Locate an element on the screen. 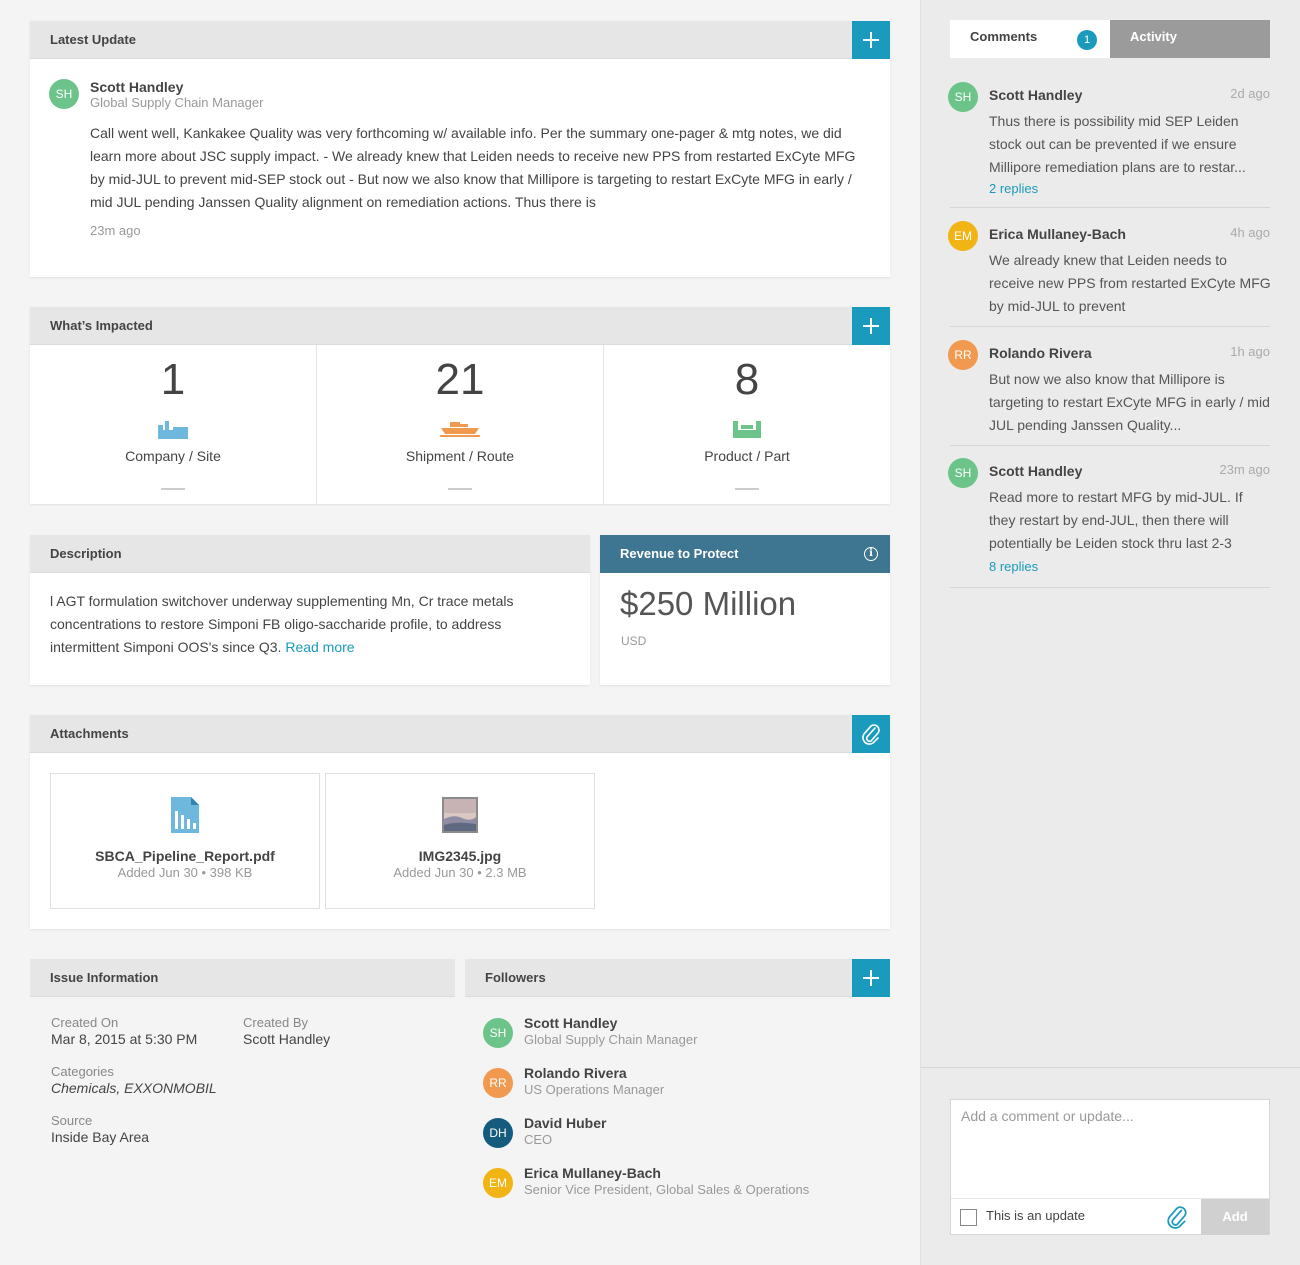  tab-comments: Comments 1 is located at coordinates (1030, 39).